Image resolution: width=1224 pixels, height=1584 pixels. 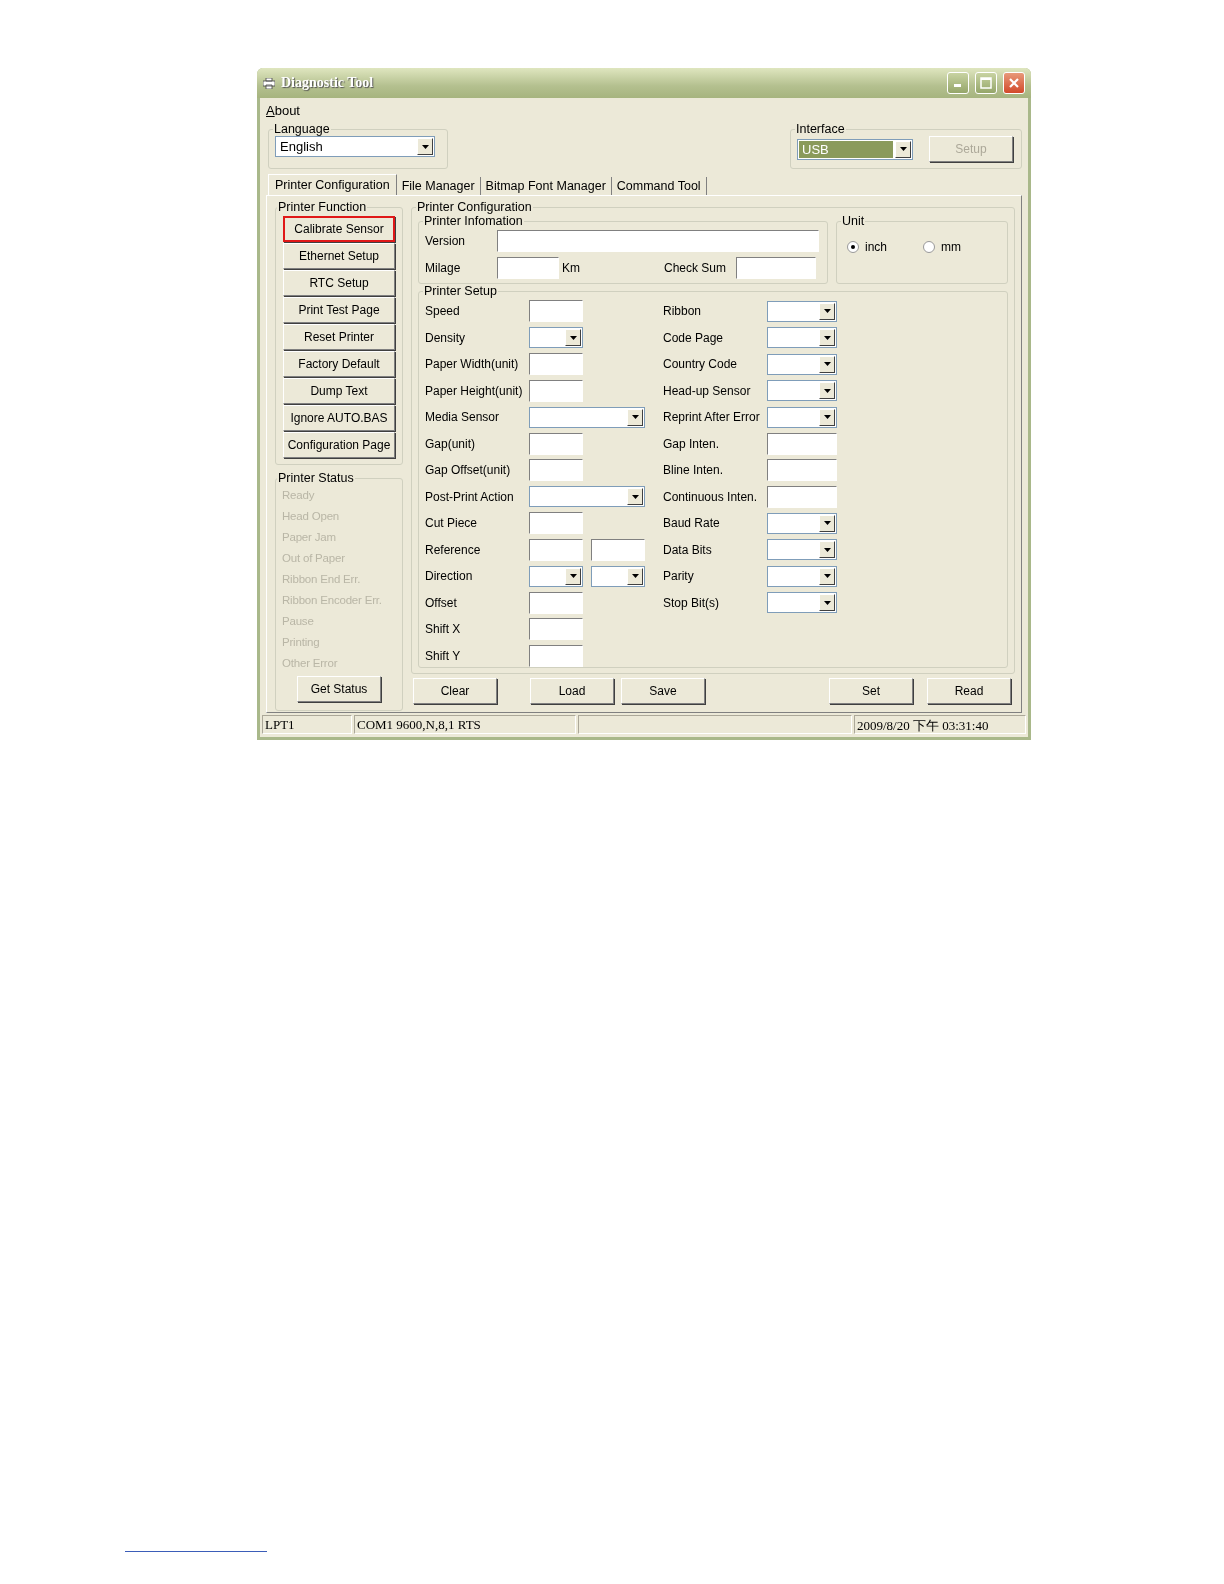 What do you see at coordinates (694, 470) in the screenshot?
I see `field-label: Bline Inten.` at bounding box center [694, 470].